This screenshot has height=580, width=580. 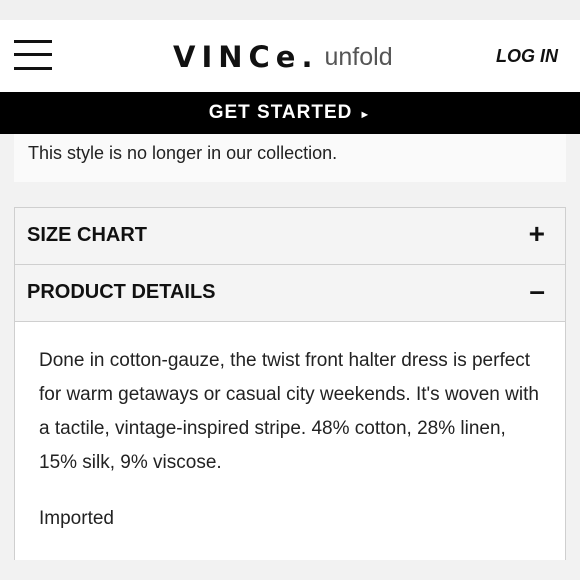 What do you see at coordinates (527, 56) in the screenshot?
I see `login-link: LOG IN` at bounding box center [527, 56].